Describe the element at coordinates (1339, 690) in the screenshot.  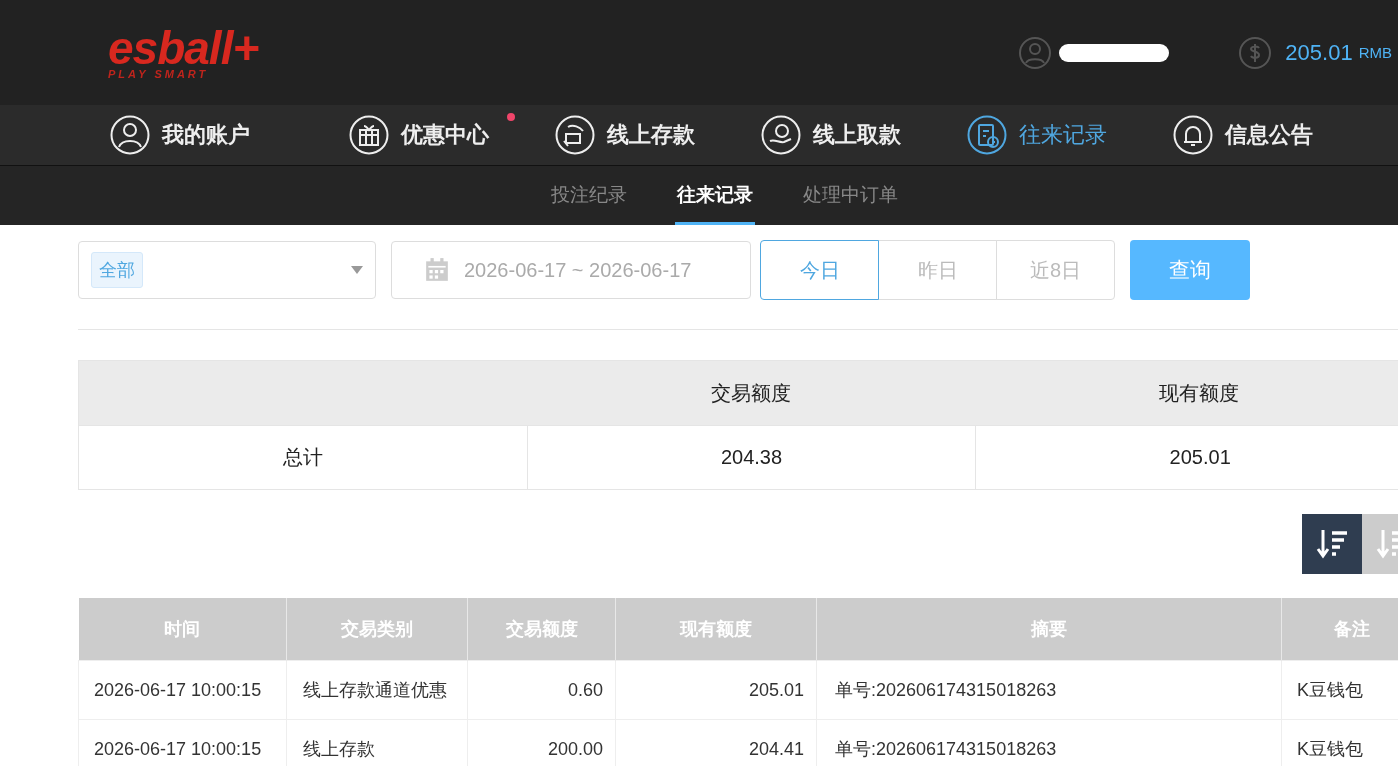
I see `table-cell: K豆钱包` at that location.